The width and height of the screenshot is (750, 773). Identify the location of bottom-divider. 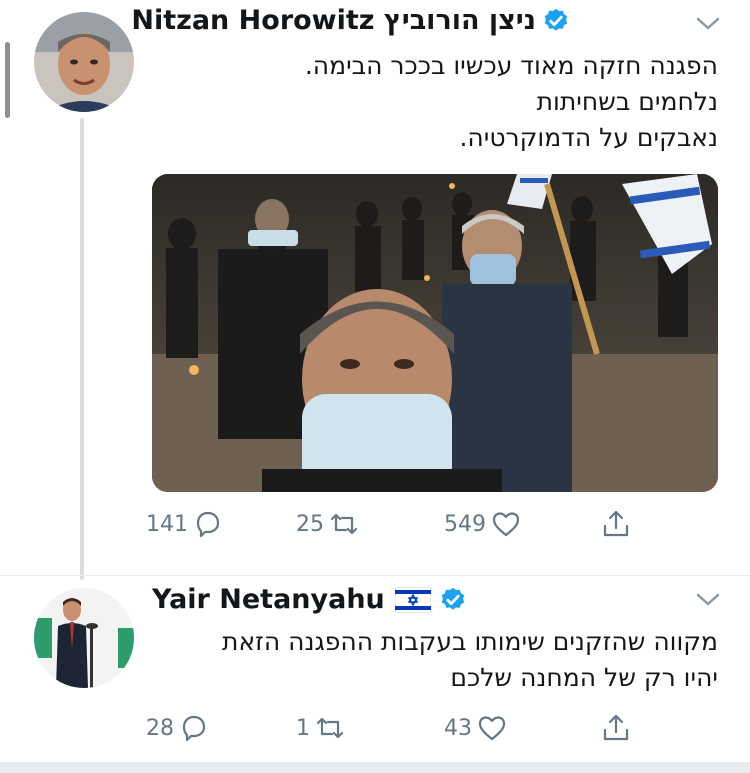
(375, 767).